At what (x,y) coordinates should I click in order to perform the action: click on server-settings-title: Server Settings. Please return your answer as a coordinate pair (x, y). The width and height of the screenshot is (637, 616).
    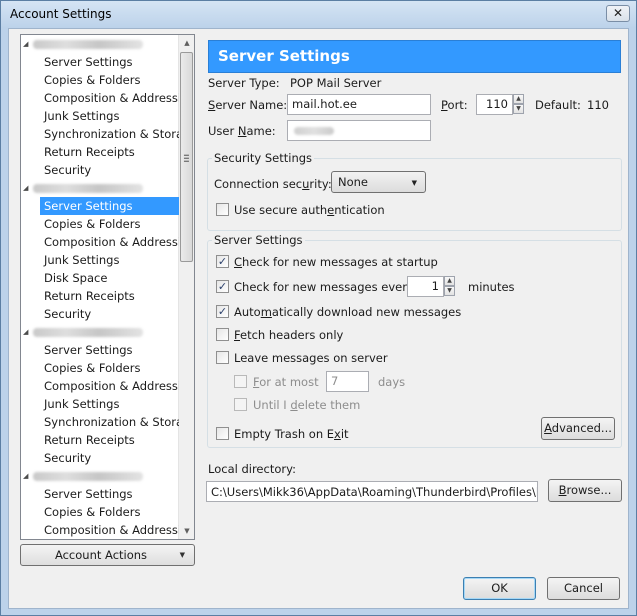
    Looking at the image, I should click on (258, 240).